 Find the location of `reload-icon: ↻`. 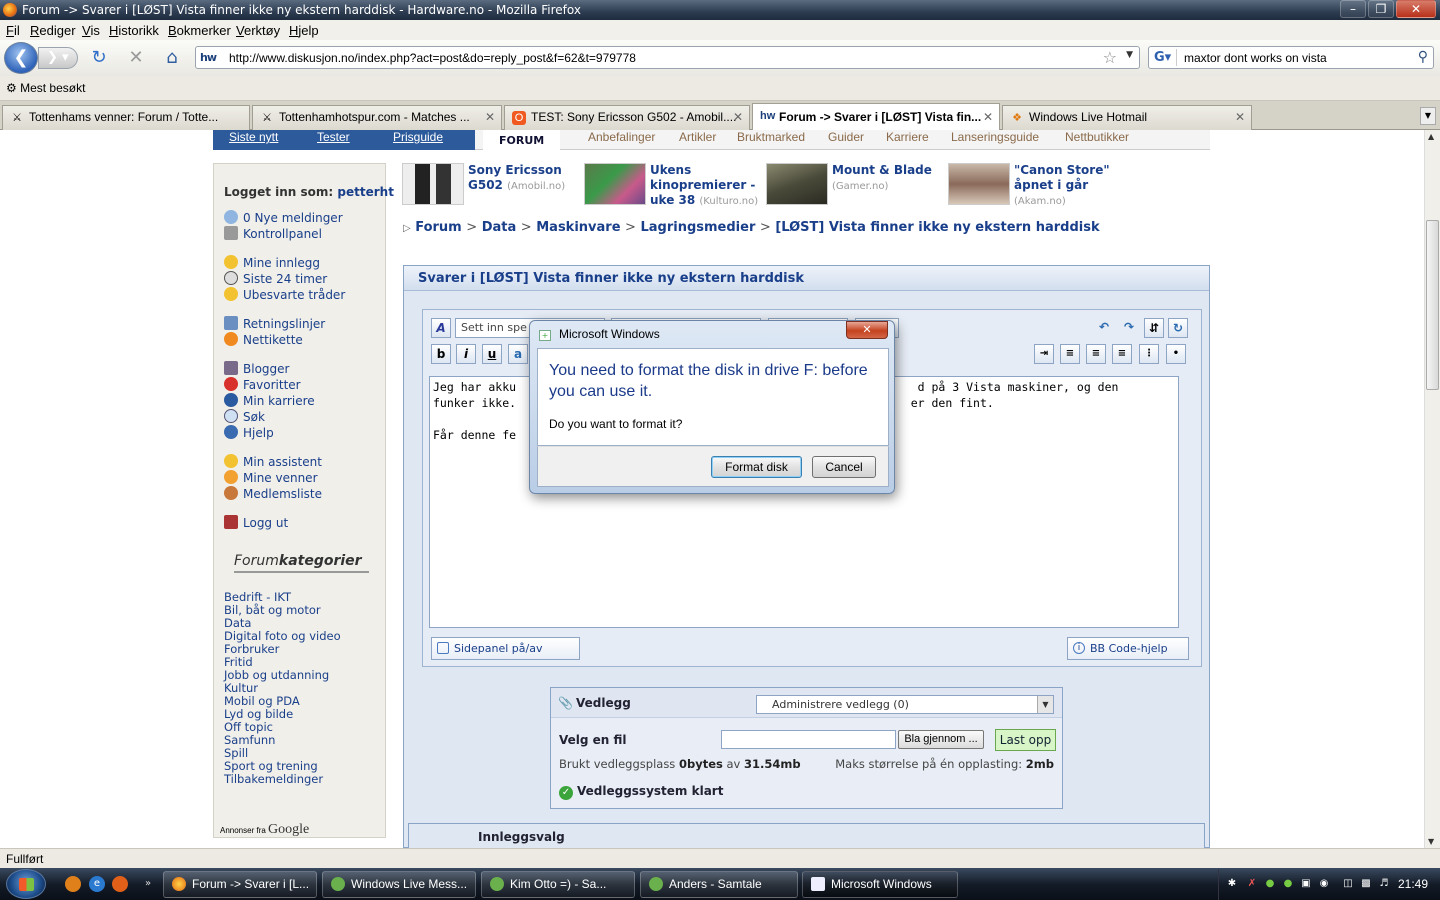

reload-icon: ↻ is located at coordinates (99, 58).